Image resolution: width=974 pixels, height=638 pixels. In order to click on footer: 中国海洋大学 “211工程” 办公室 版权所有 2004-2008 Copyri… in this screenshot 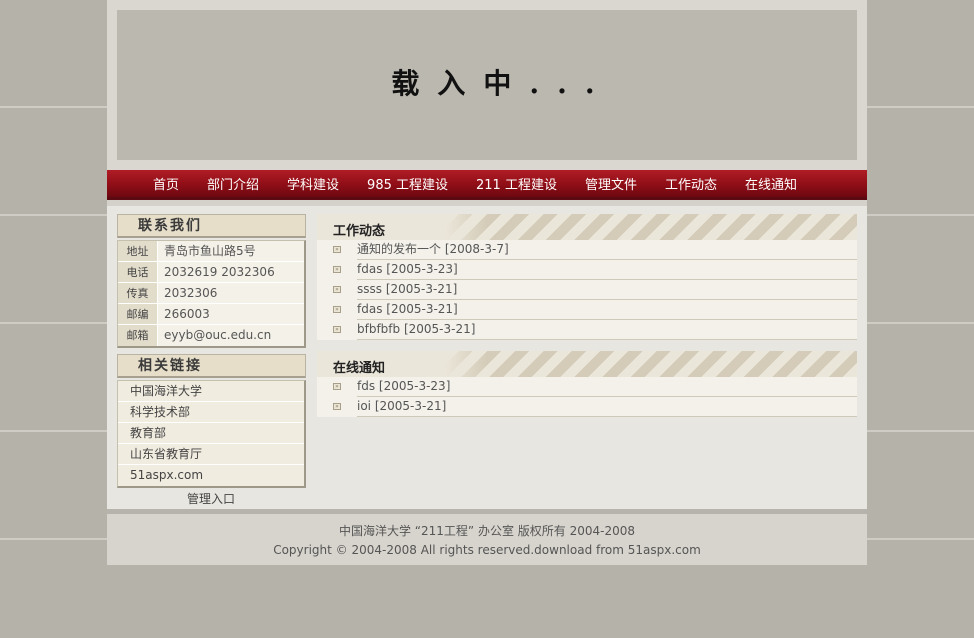, I will do `click(487, 539)`.